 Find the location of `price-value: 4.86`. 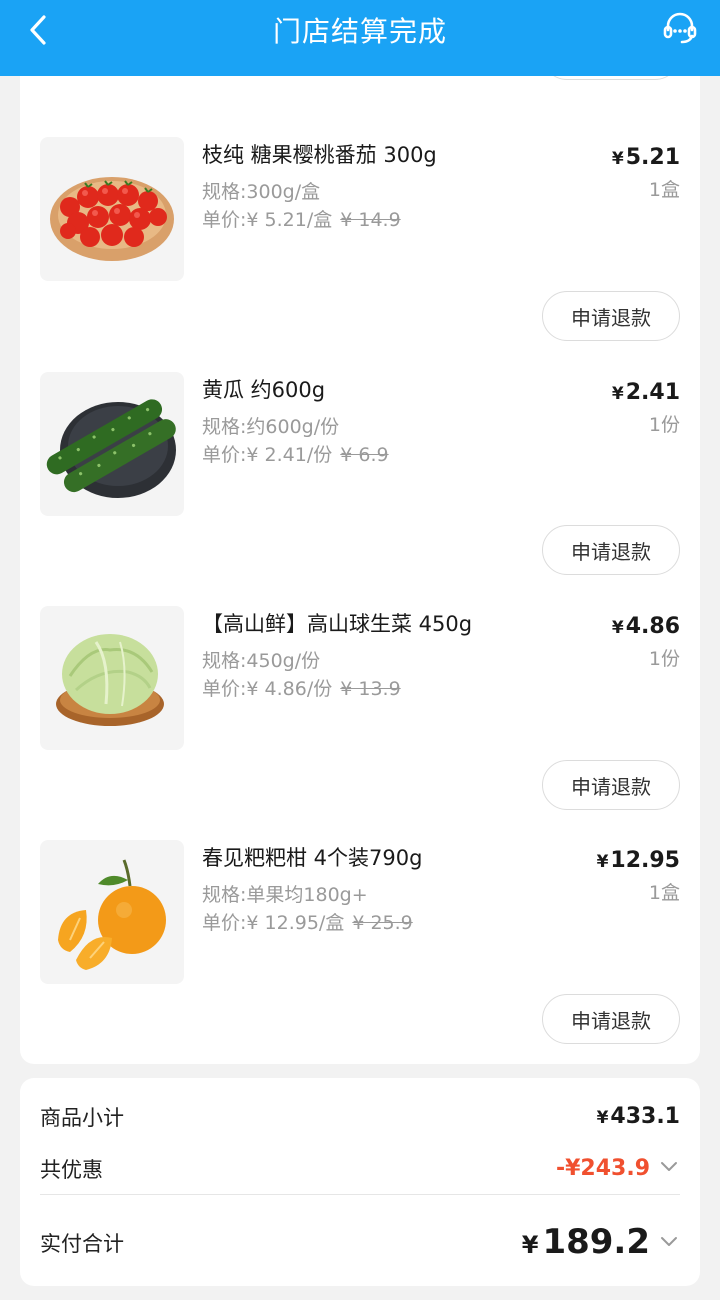

price-value: 4.86 is located at coordinates (652, 626).